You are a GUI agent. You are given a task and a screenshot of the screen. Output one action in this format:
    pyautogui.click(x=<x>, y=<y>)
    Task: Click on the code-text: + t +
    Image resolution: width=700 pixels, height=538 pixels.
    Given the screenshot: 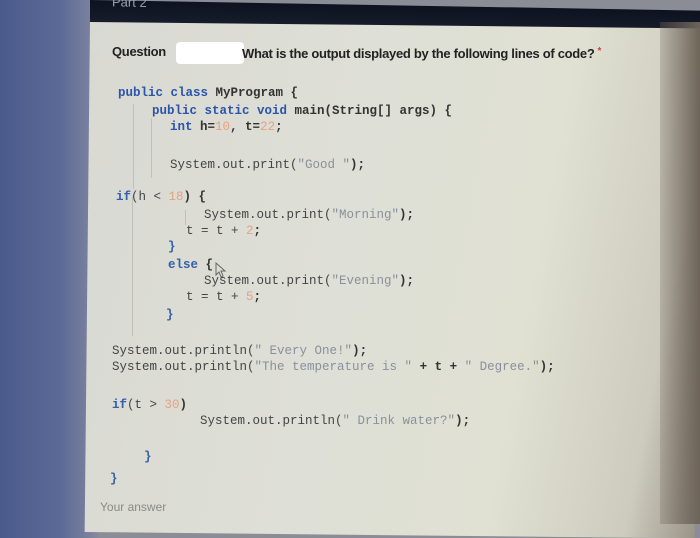 What is the action you would take?
    pyautogui.click(x=438, y=367)
    